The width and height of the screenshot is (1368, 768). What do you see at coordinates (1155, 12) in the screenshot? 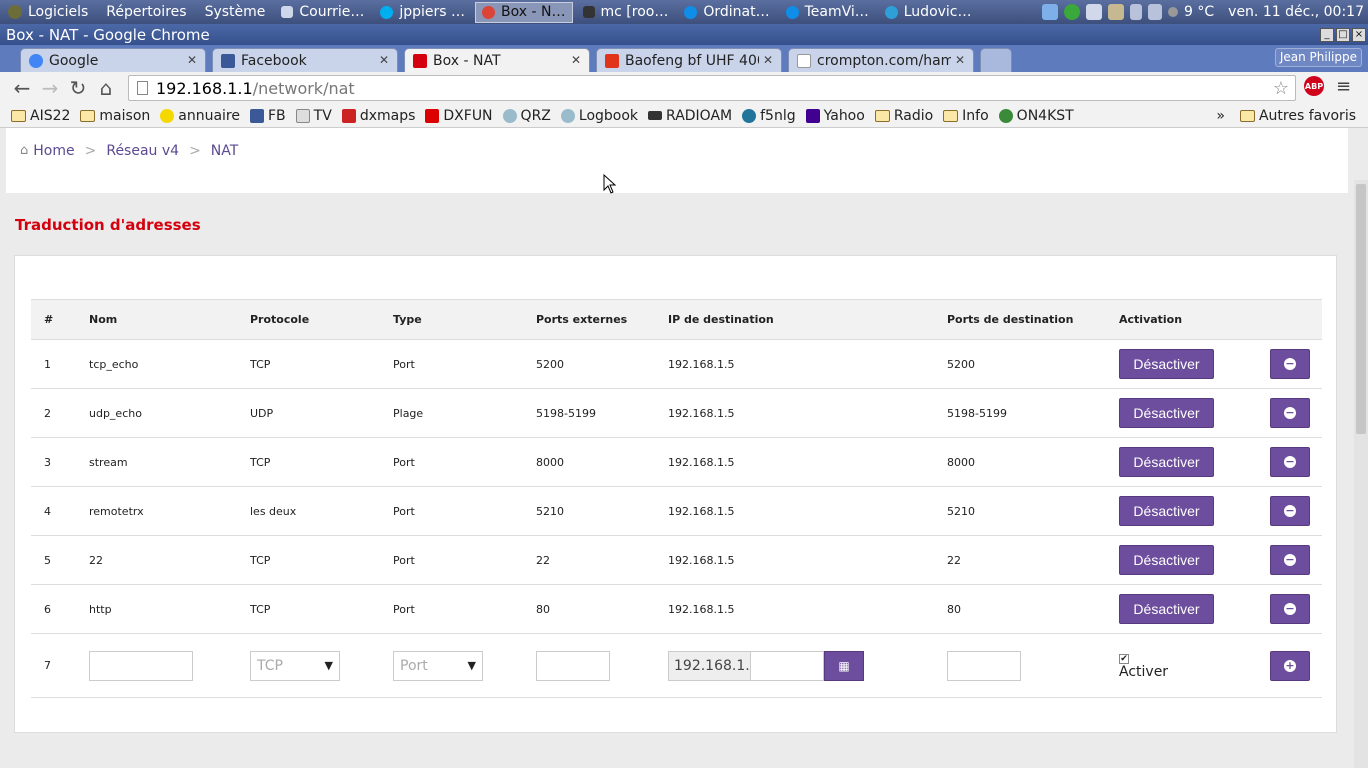
I see `signal-icon` at bounding box center [1155, 12].